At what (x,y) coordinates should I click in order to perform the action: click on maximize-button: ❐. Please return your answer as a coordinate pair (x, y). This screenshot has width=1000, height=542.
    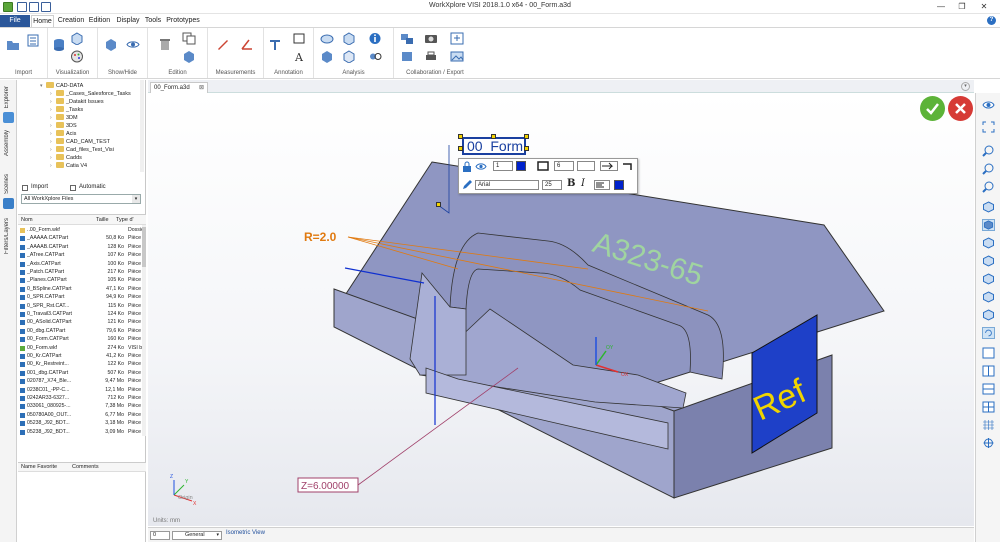
    Looking at the image, I should click on (962, 6).